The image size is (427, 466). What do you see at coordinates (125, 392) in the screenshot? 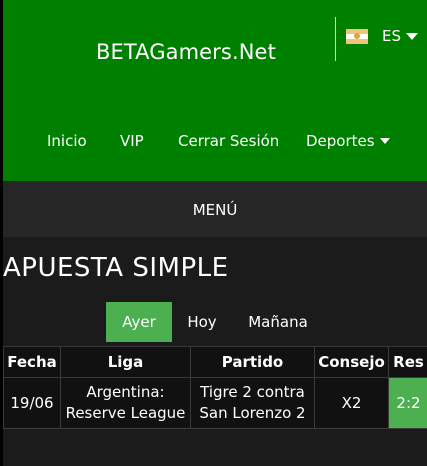
I see `liga-line-1: Argentina:` at bounding box center [125, 392].